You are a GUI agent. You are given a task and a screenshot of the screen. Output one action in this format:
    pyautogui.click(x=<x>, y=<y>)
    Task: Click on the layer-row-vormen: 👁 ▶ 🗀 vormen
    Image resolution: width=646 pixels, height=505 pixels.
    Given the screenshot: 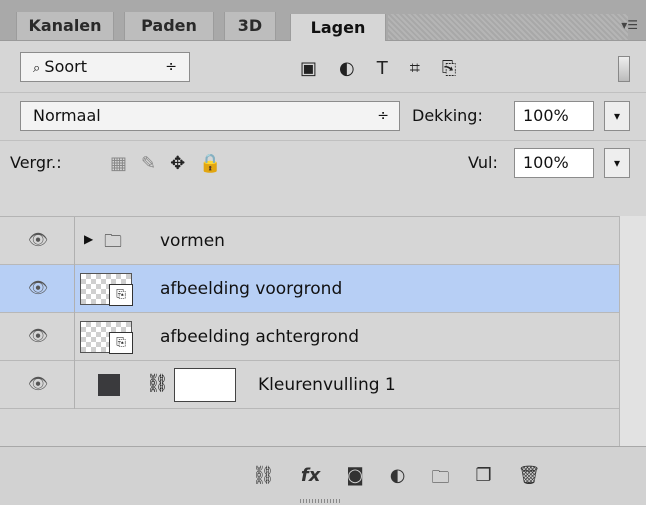 What is the action you would take?
    pyautogui.click(x=310, y=241)
    